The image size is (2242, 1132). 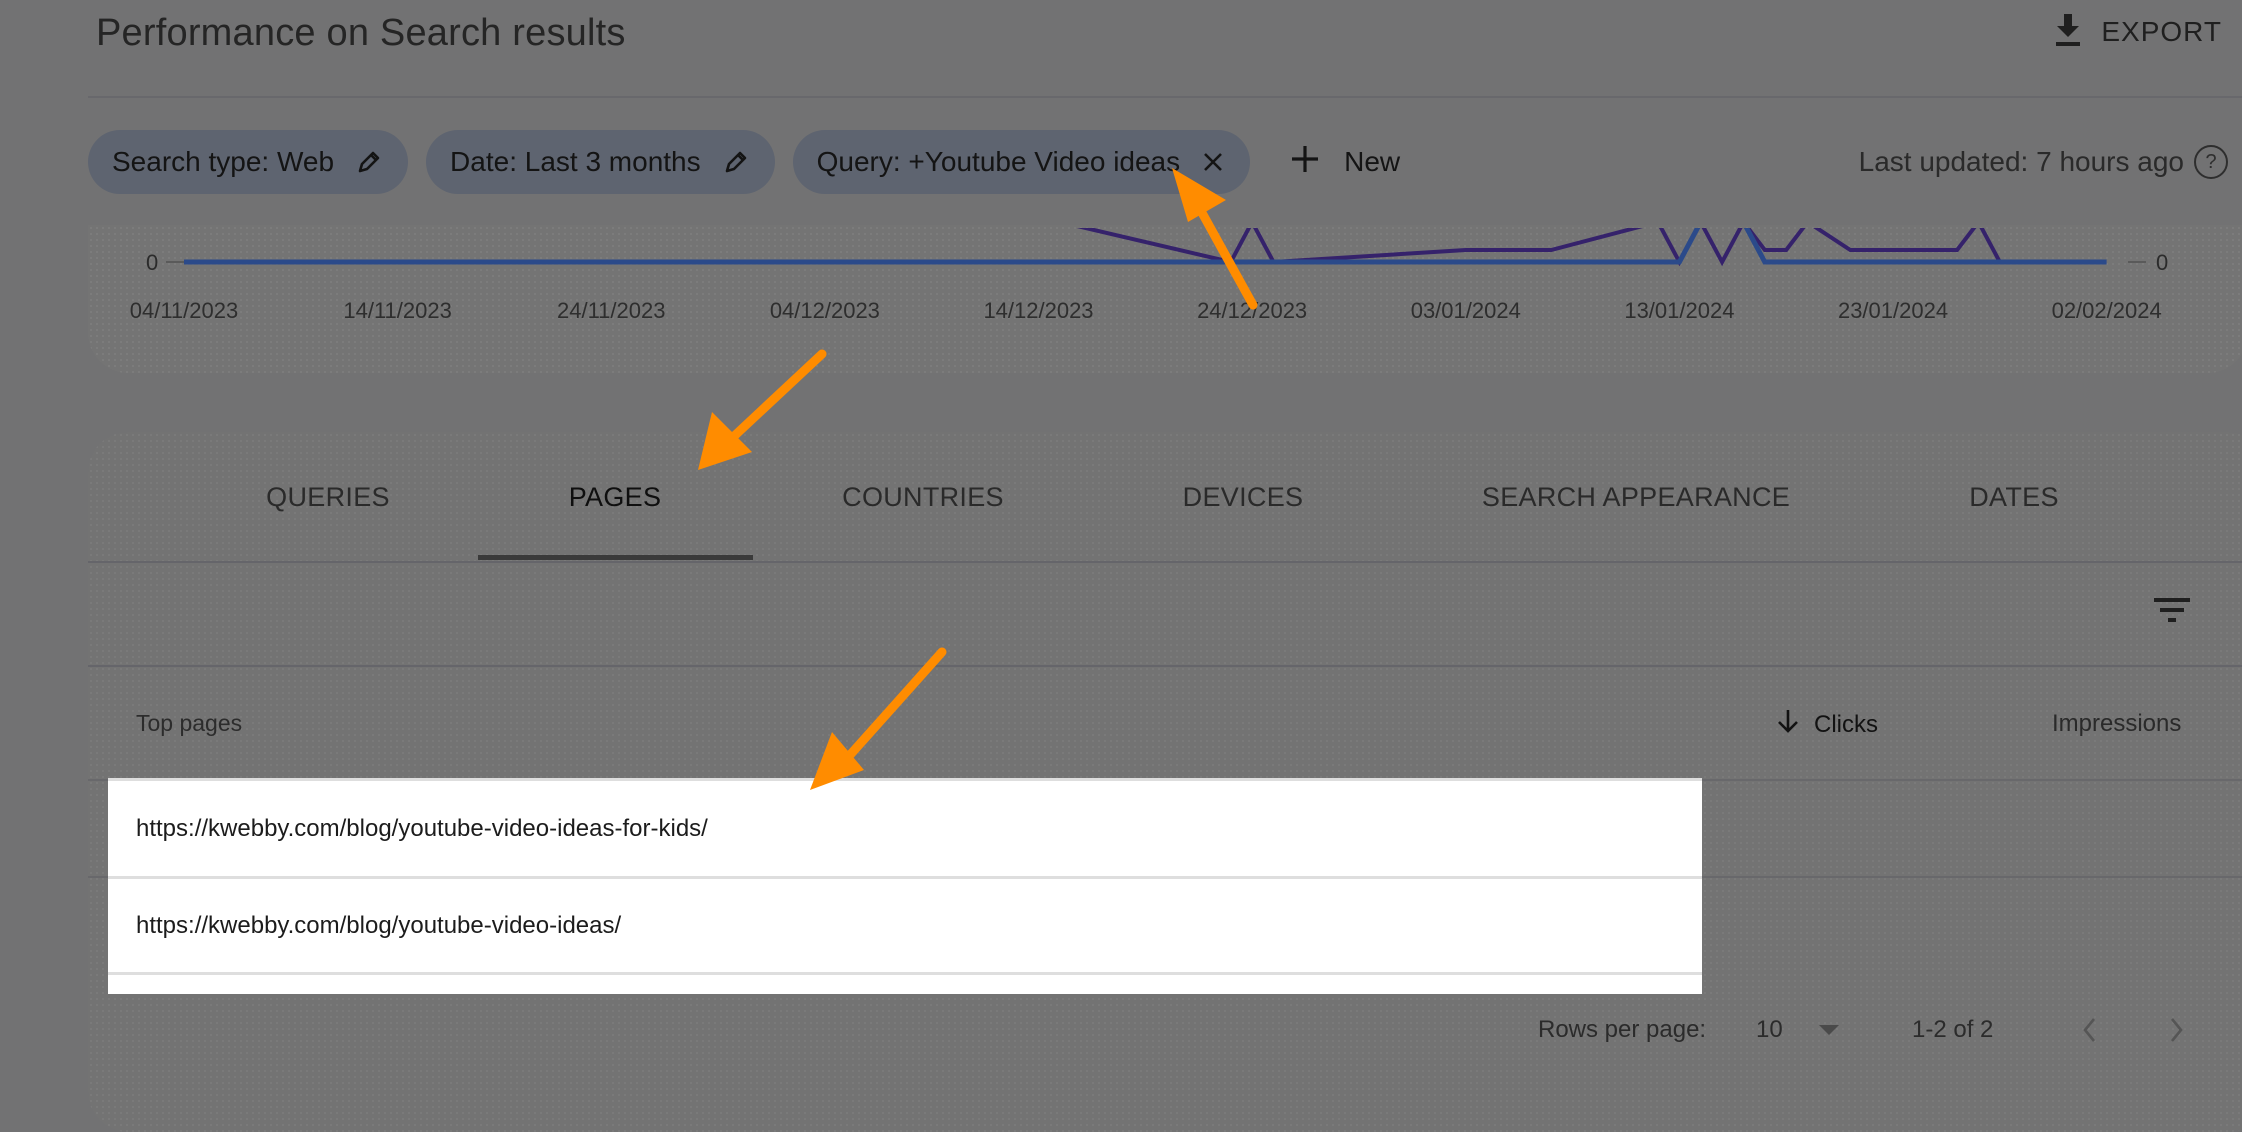 I want to click on arrow-to-page-rows, so click(x=878, y=718).